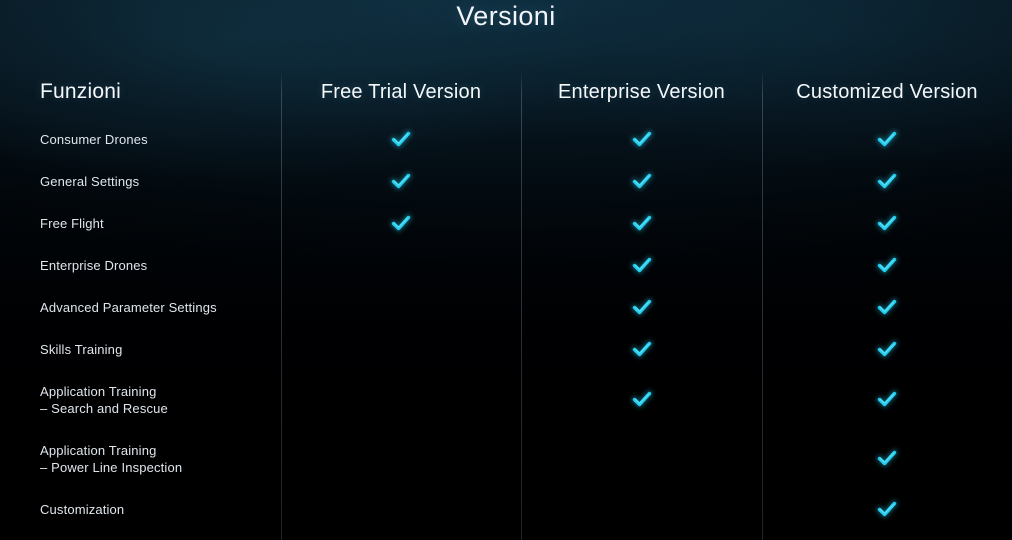 This screenshot has width=1012, height=540. I want to click on feature-label: Enterprise Drones, so click(94, 265).